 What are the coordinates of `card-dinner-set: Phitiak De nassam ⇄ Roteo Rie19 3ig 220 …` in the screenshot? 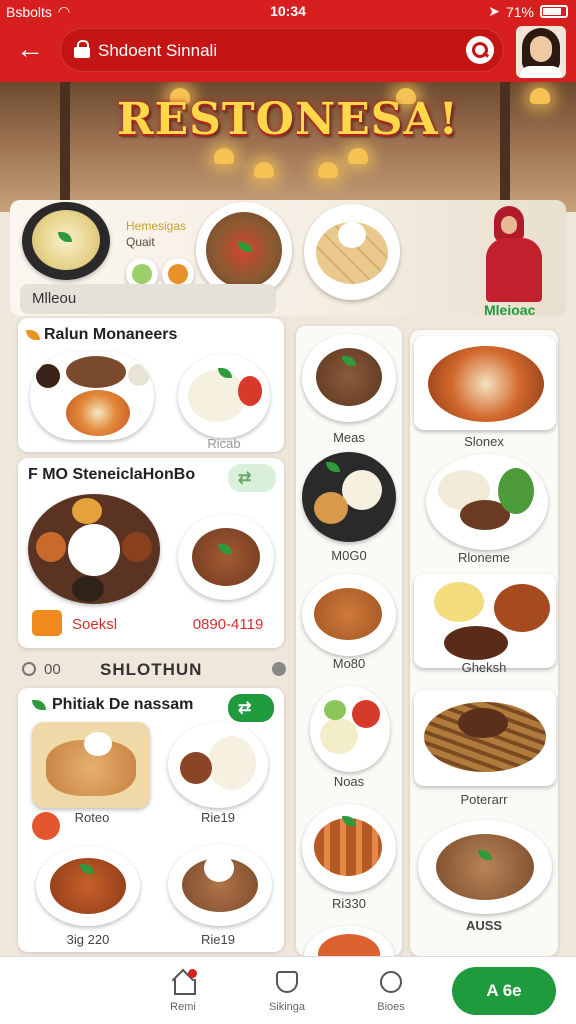 It's located at (151, 820).